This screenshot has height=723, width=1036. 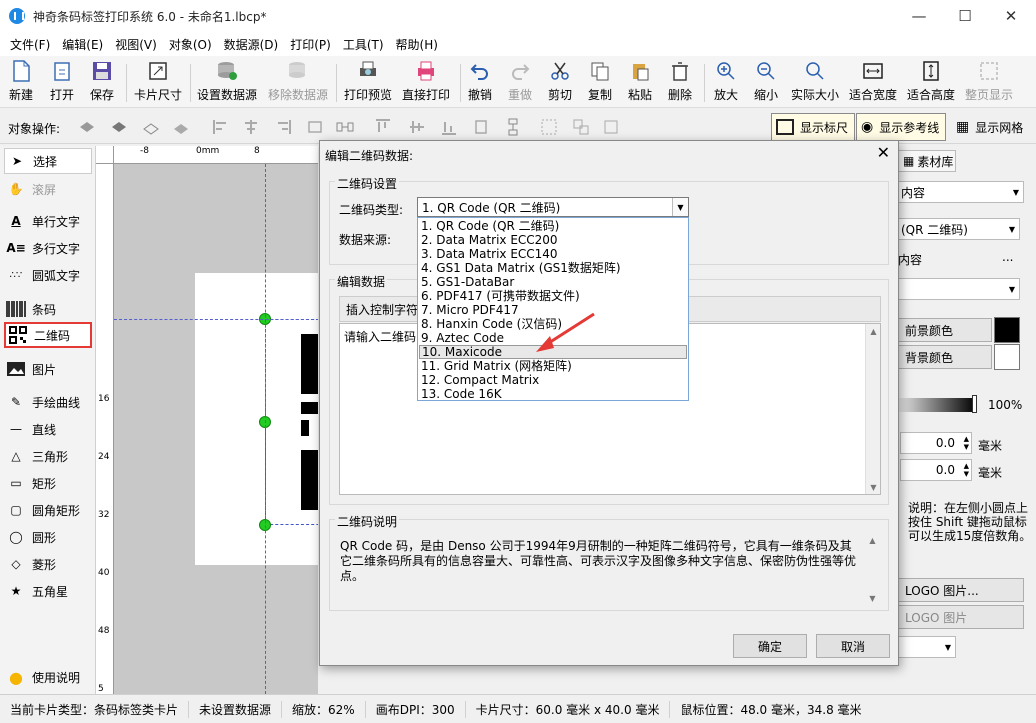 What do you see at coordinates (872, 409) in the screenshot?
I see `textarea-scrollbar: ▲ ▼` at bounding box center [872, 409].